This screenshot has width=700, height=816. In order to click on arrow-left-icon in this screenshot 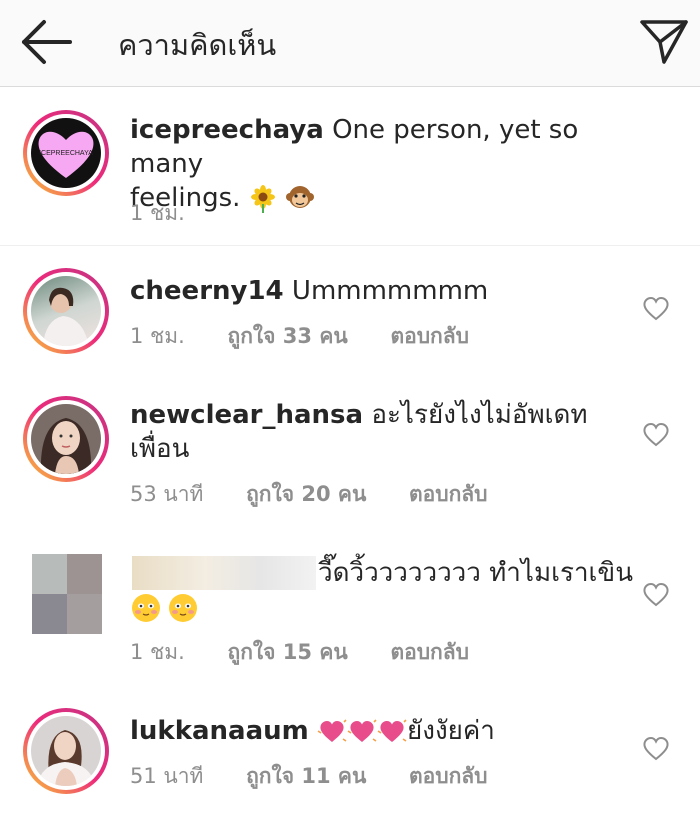, I will do `click(47, 42)`.